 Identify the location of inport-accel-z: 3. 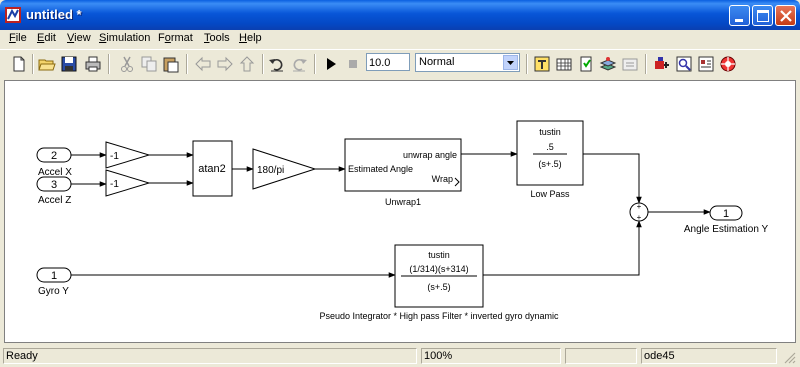
(54, 184).